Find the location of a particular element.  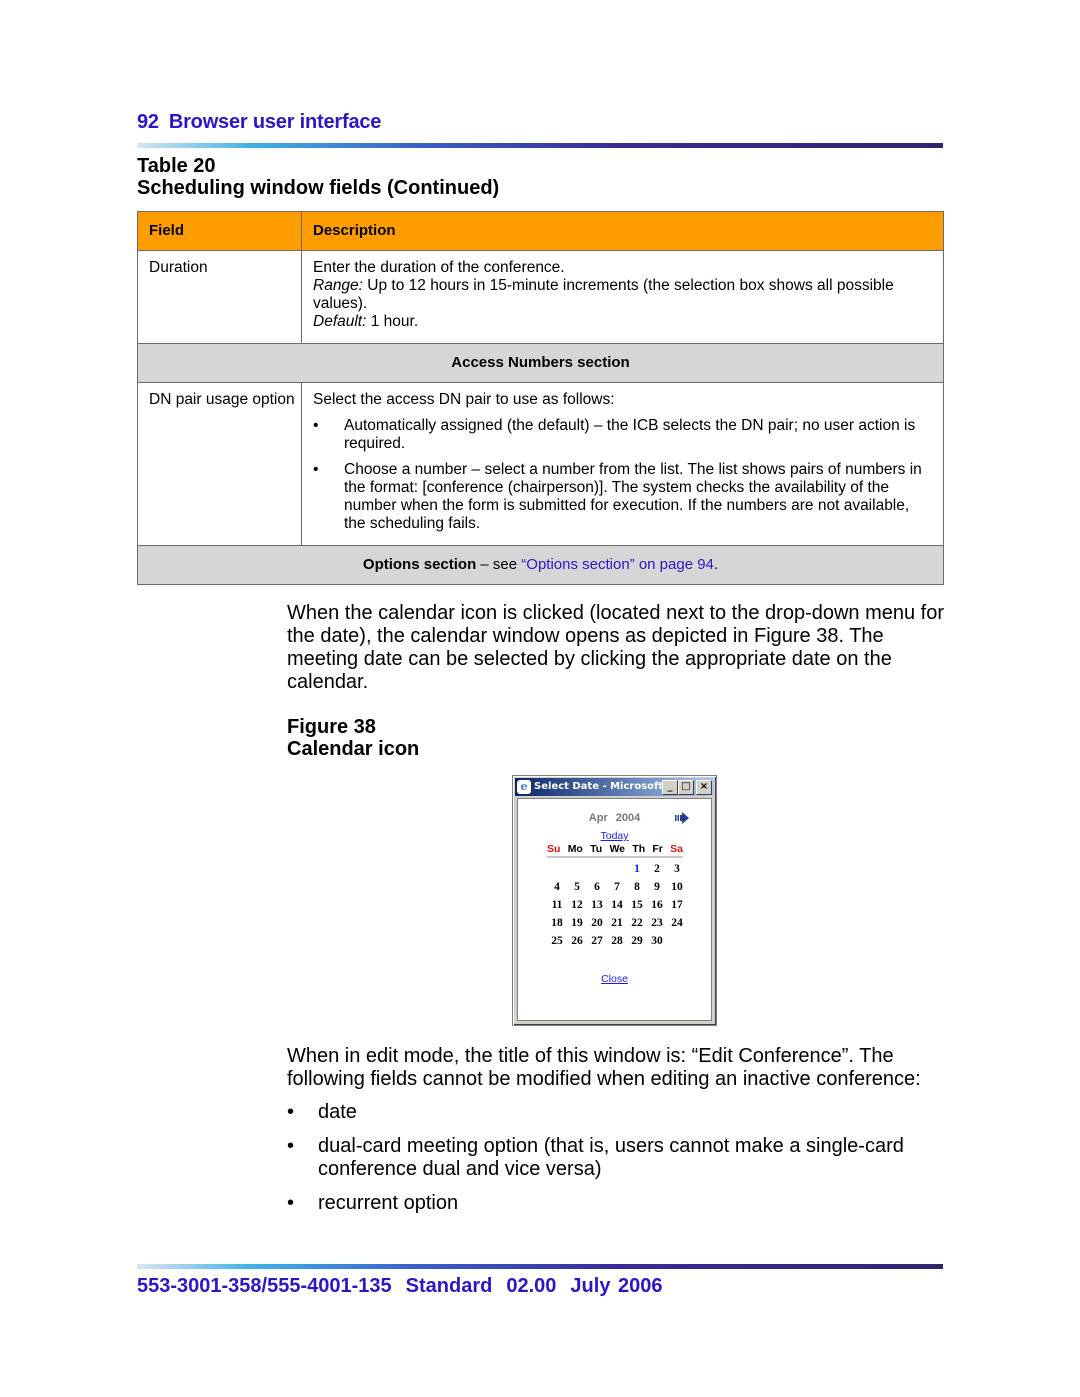

ie-icon: e is located at coordinates (524, 787).